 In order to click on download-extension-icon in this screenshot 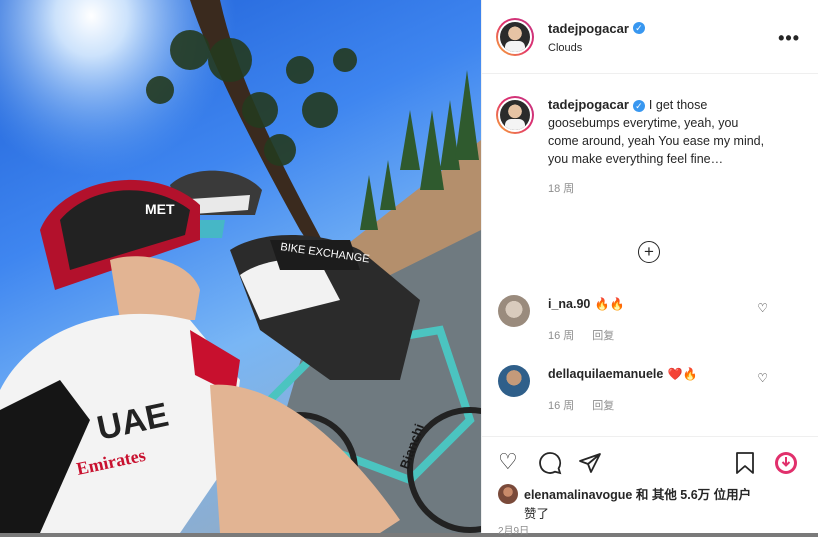, I will do `click(786, 465)`.